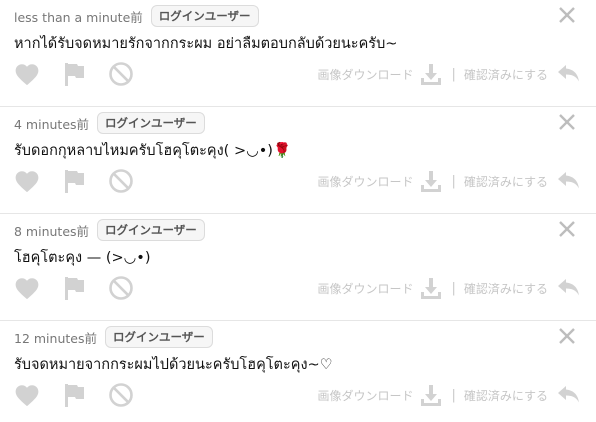 Image resolution: width=596 pixels, height=422 pixels. I want to click on message-header: less than a minute前 ログインユーザー, so click(298, 16).